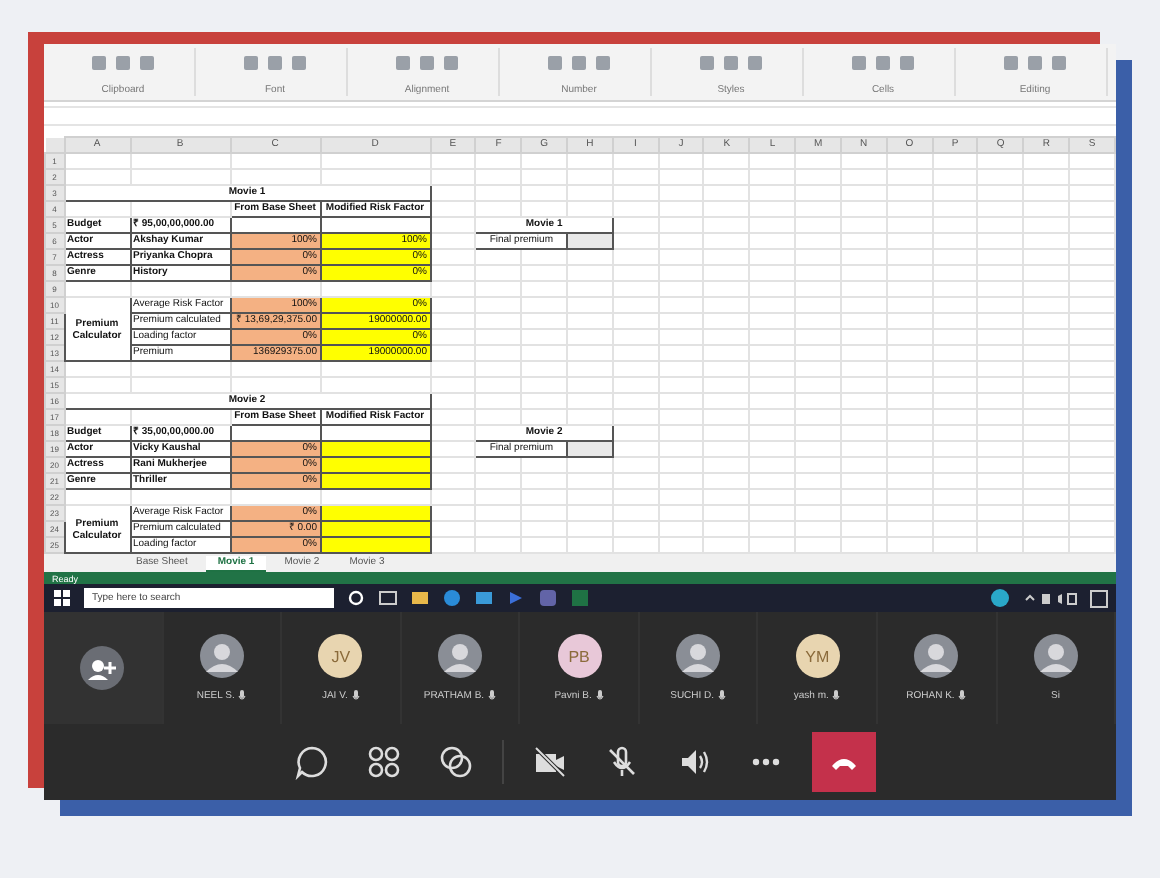 The height and width of the screenshot is (878, 1160). What do you see at coordinates (549, 762) in the screenshot?
I see `camera-off-icon` at bounding box center [549, 762].